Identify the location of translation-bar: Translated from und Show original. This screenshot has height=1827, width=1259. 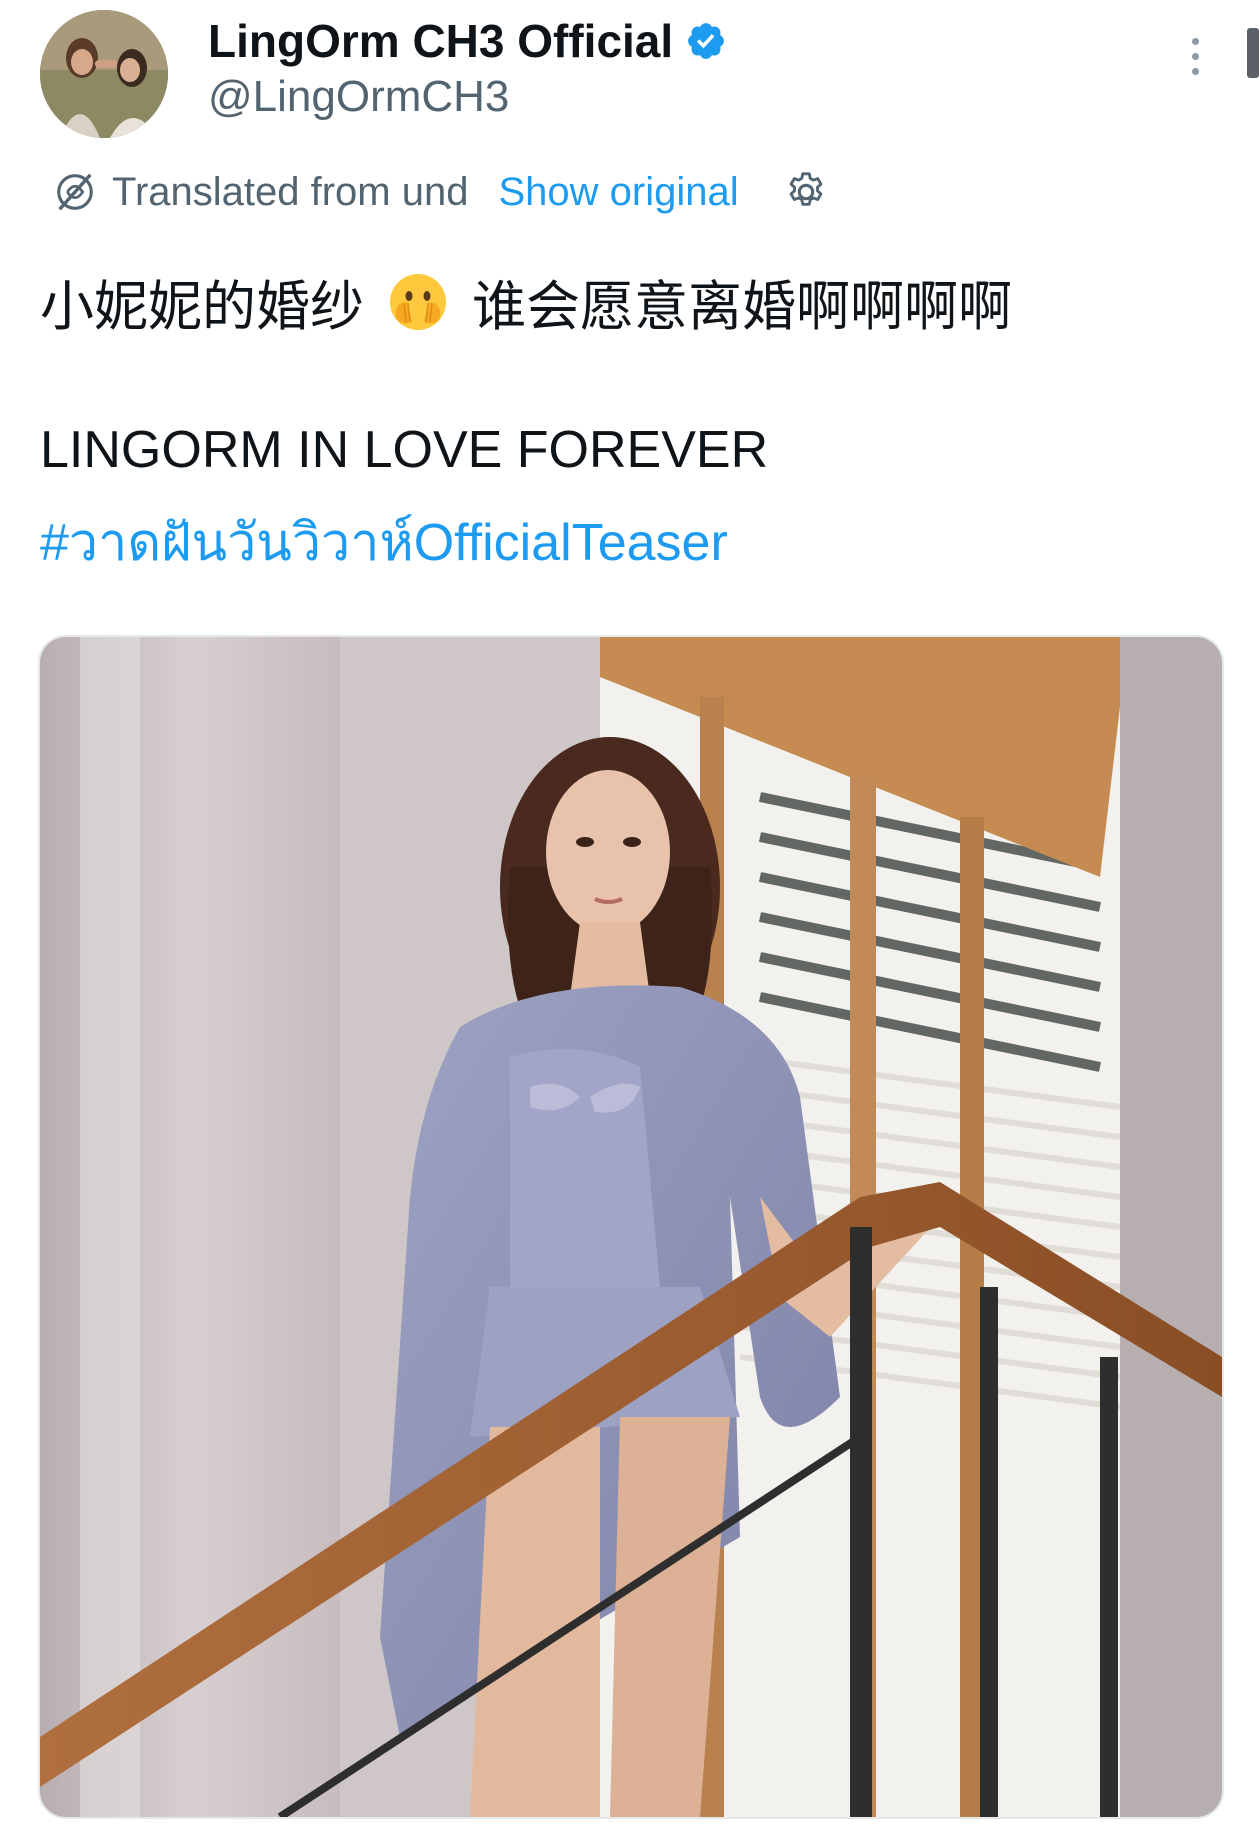
(440, 192).